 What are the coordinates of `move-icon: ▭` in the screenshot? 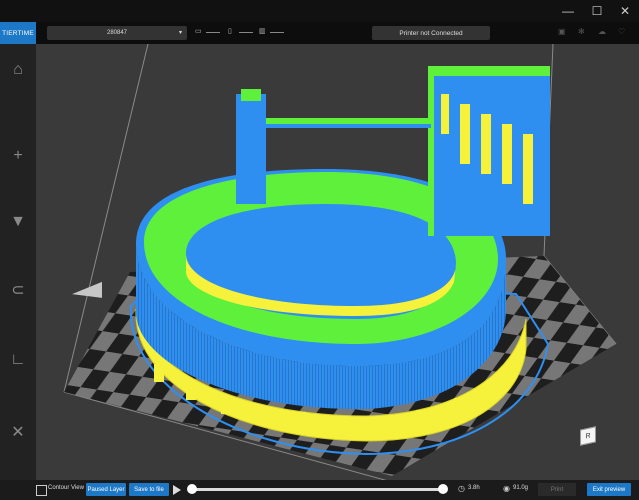 It's located at (198, 31).